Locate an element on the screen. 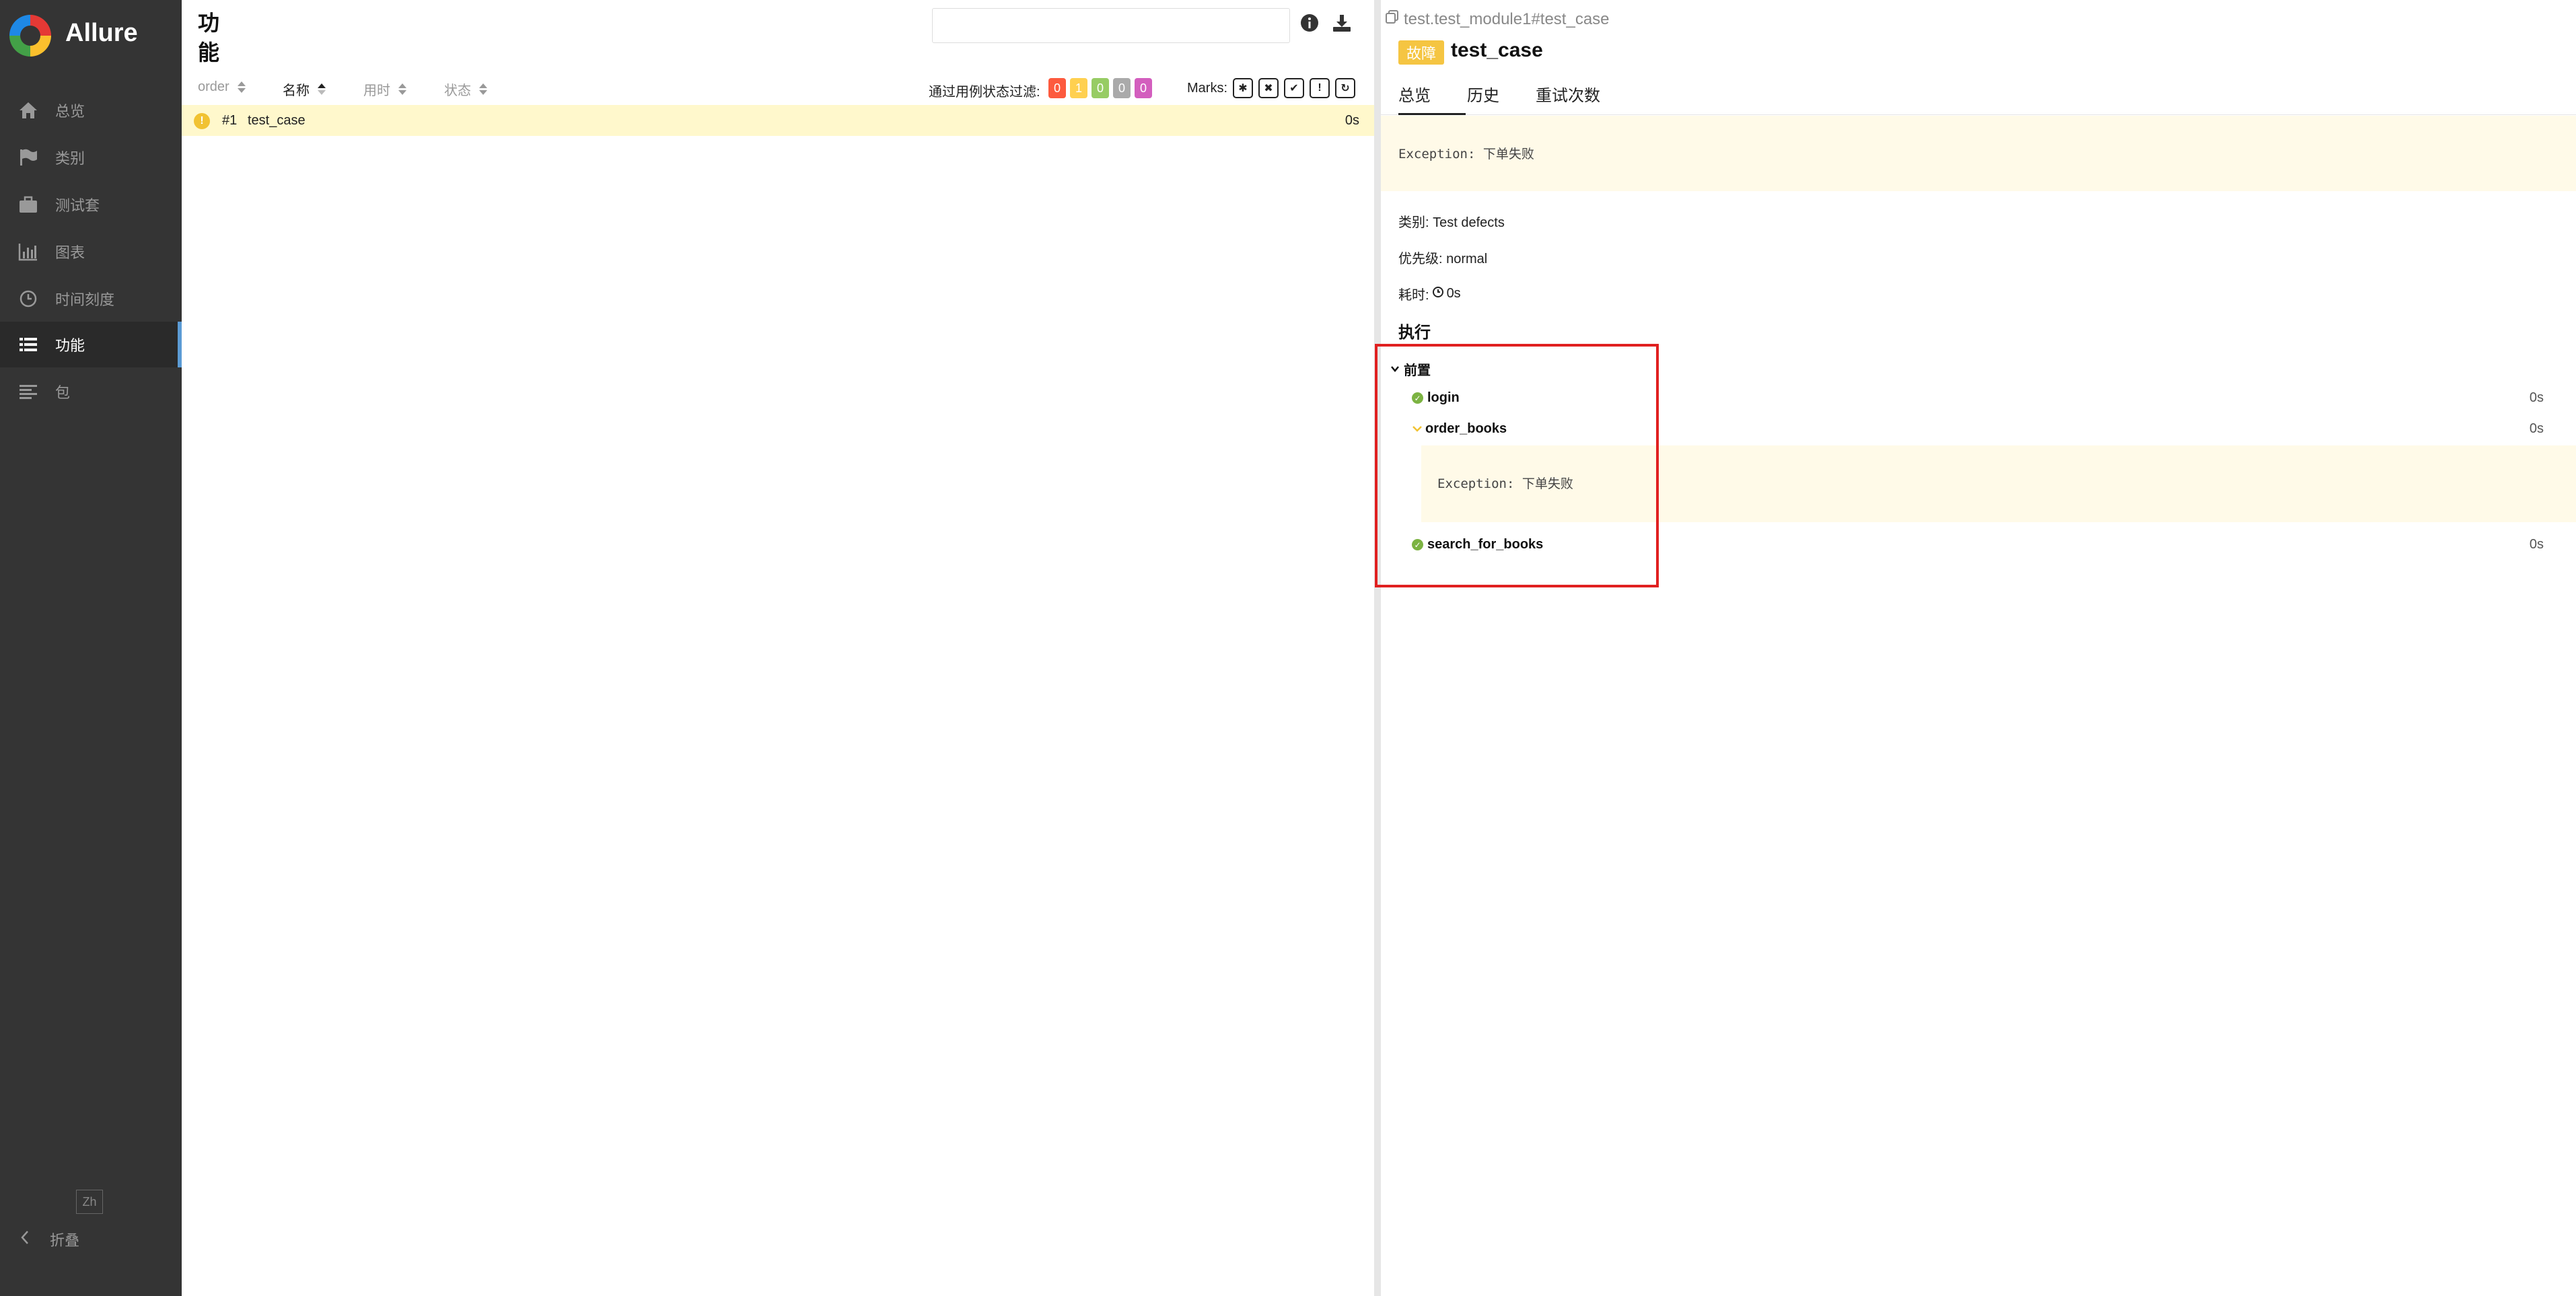 The image size is (2576, 1296). filter-passed-badge: 0 is located at coordinates (1100, 88).